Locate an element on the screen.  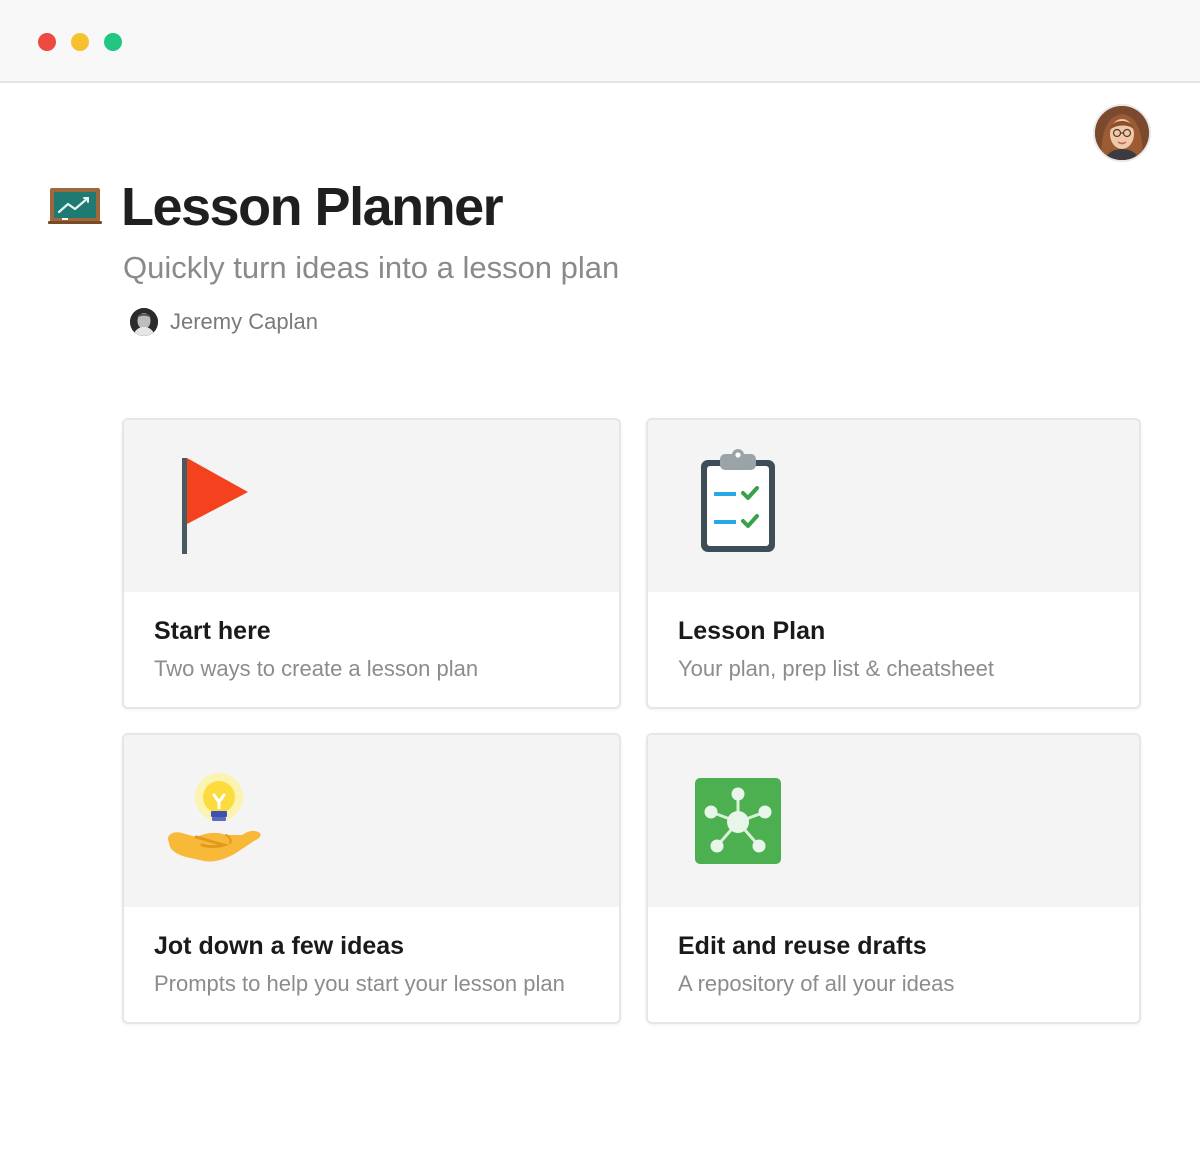
page-subtitle: Quickly turn ideas into a lesson plan is located at coordinates (371, 267).